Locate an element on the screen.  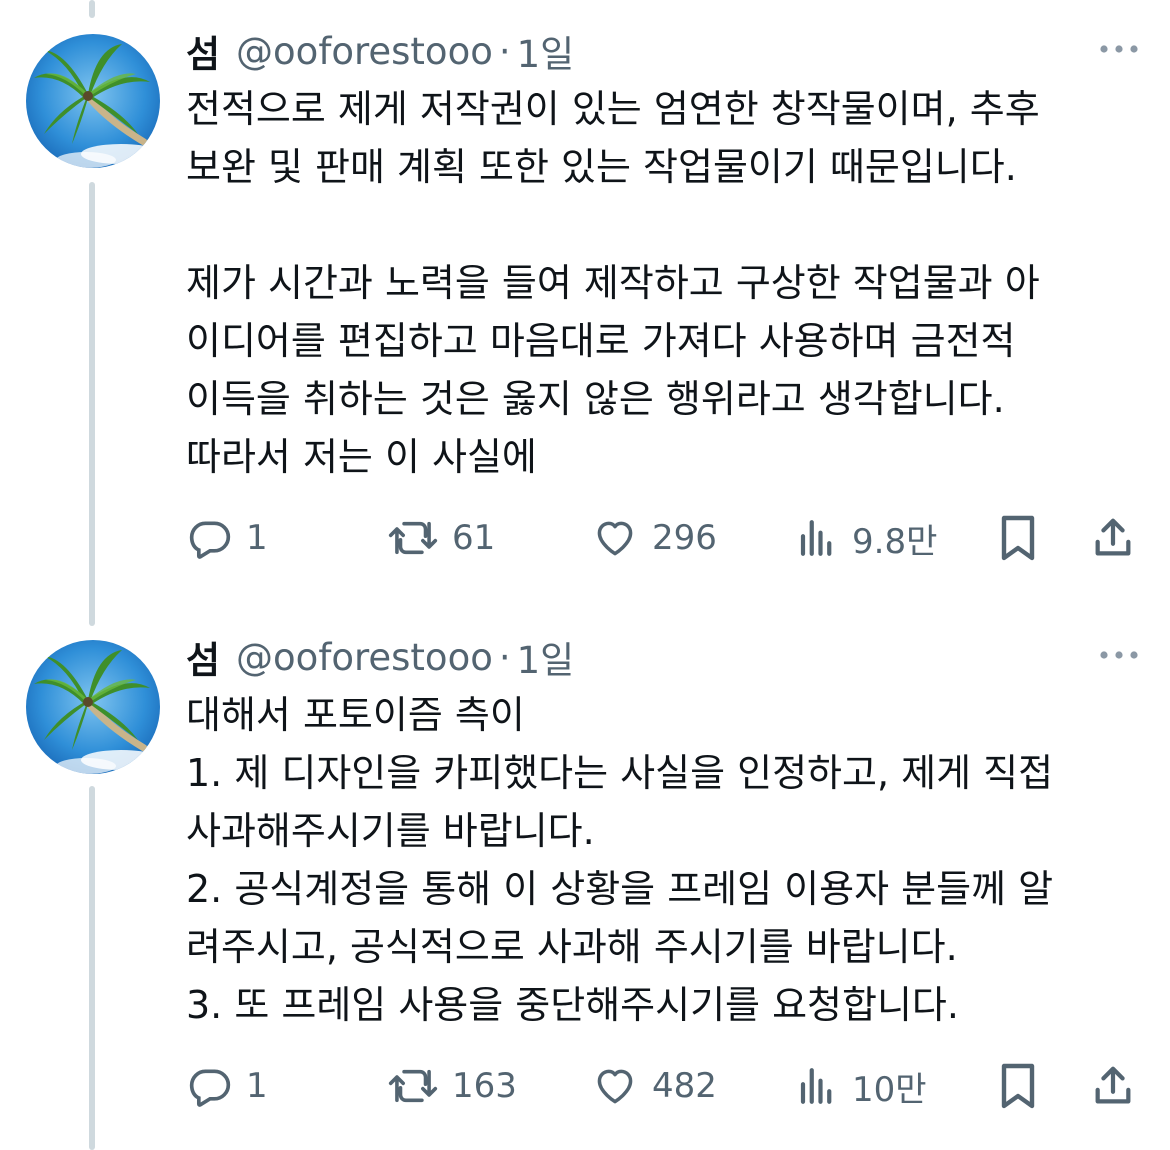
like-count: 296 is located at coordinates (684, 538).